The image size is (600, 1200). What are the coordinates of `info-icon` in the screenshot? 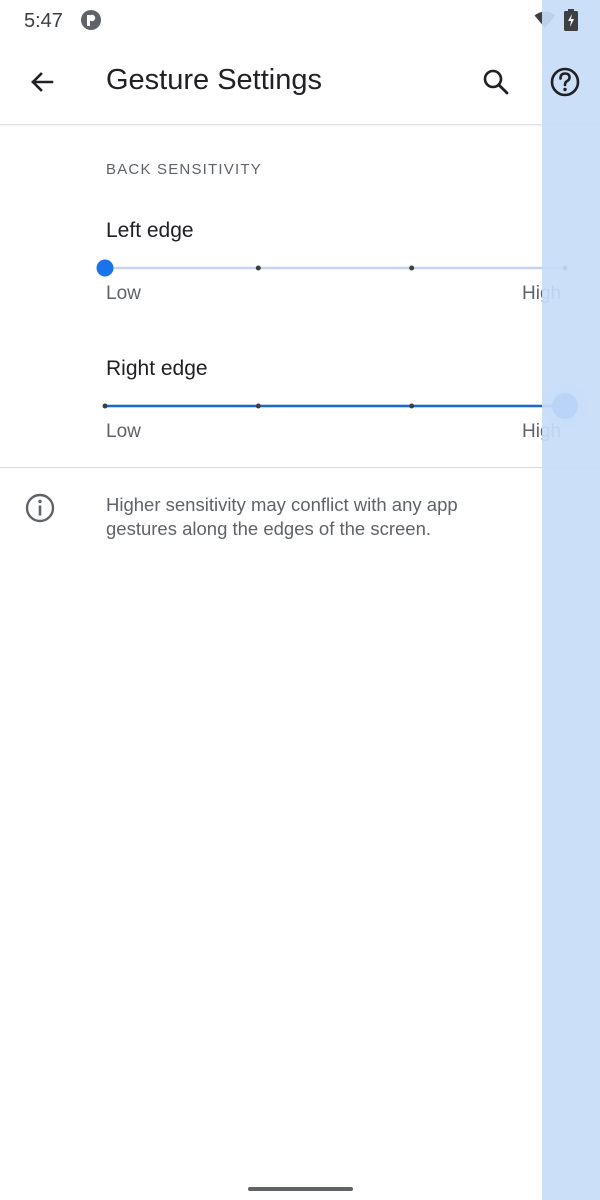 It's located at (40, 508).